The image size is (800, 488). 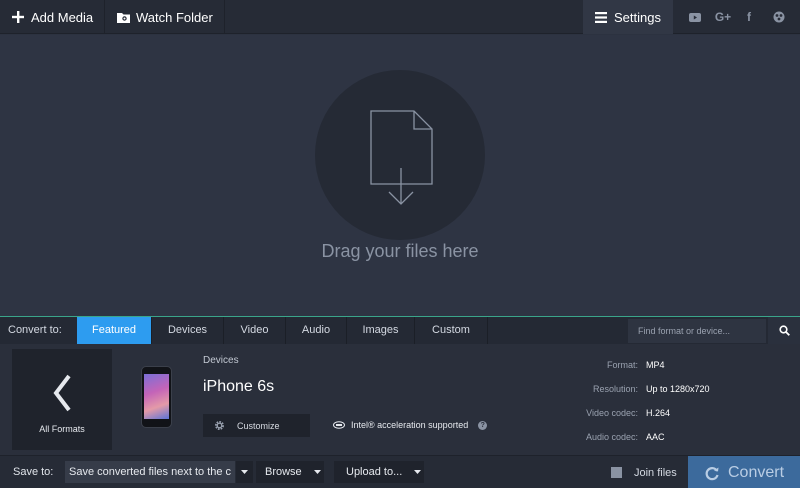 I want to click on format-search-input, so click(x=697, y=331).